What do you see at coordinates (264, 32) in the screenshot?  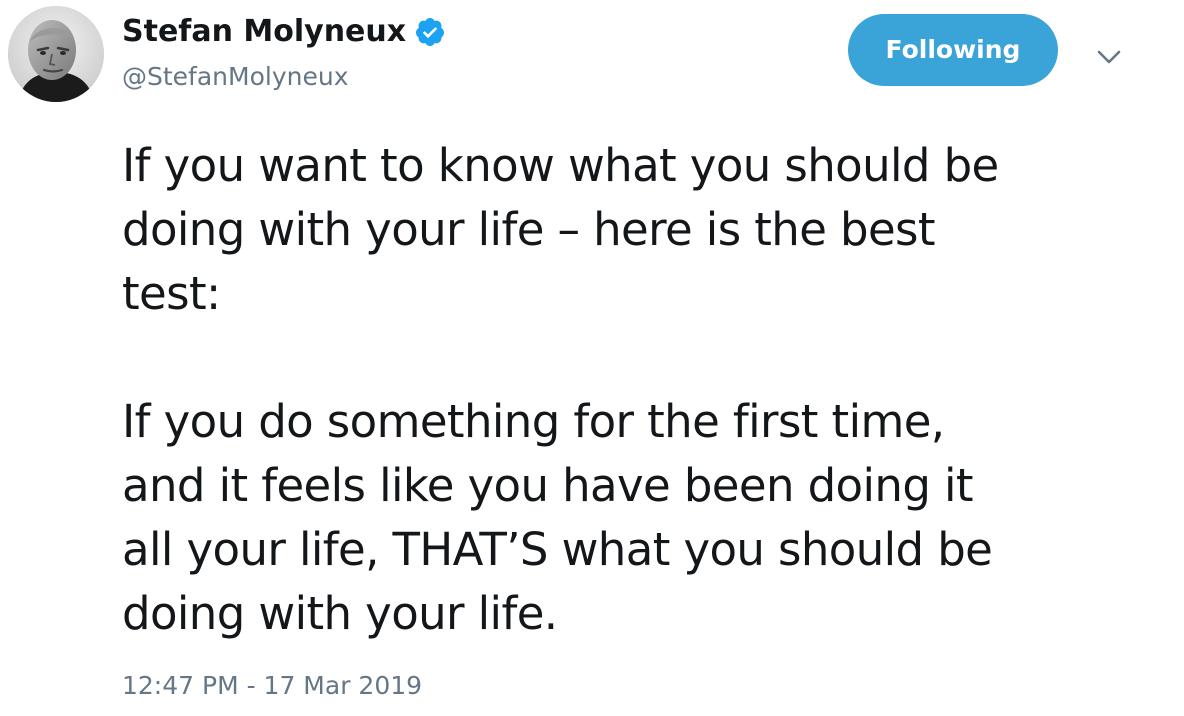 I see `author-display-name: Stefan Molyneux` at bounding box center [264, 32].